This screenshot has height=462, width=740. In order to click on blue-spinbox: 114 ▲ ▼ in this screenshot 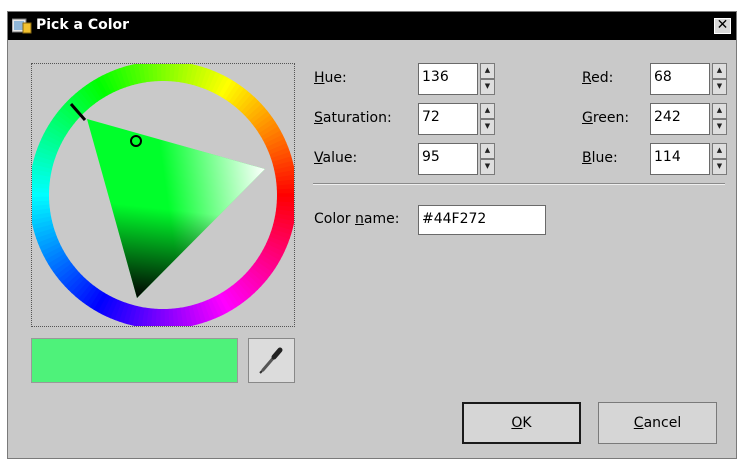, I will do `click(689, 159)`.